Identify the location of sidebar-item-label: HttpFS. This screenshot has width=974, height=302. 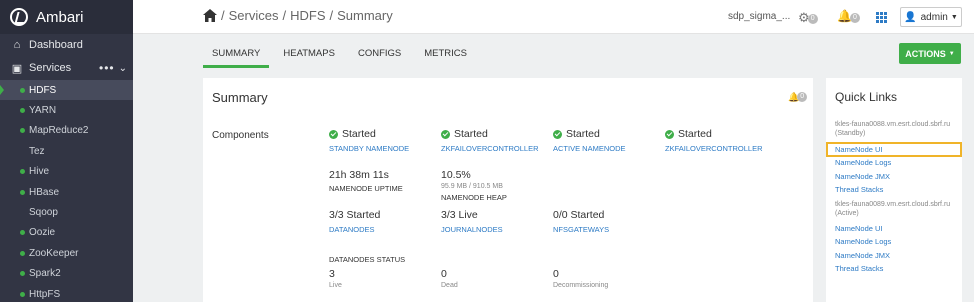
(45, 294).